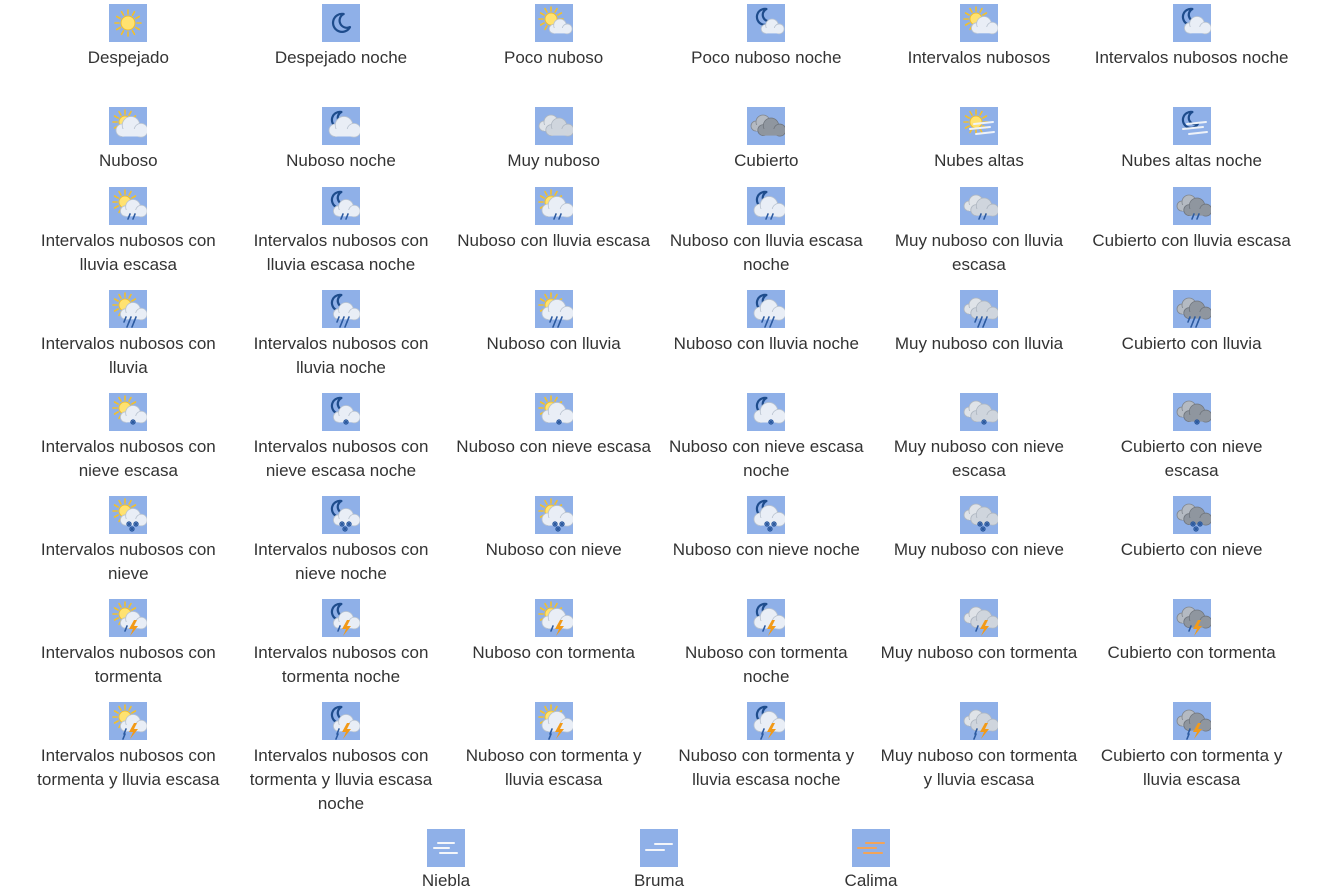 The height and width of the screenshot is (895, 1320). I want to click on legend-item-label: Nuboso con nieve escasa noche, so click(766, 458).